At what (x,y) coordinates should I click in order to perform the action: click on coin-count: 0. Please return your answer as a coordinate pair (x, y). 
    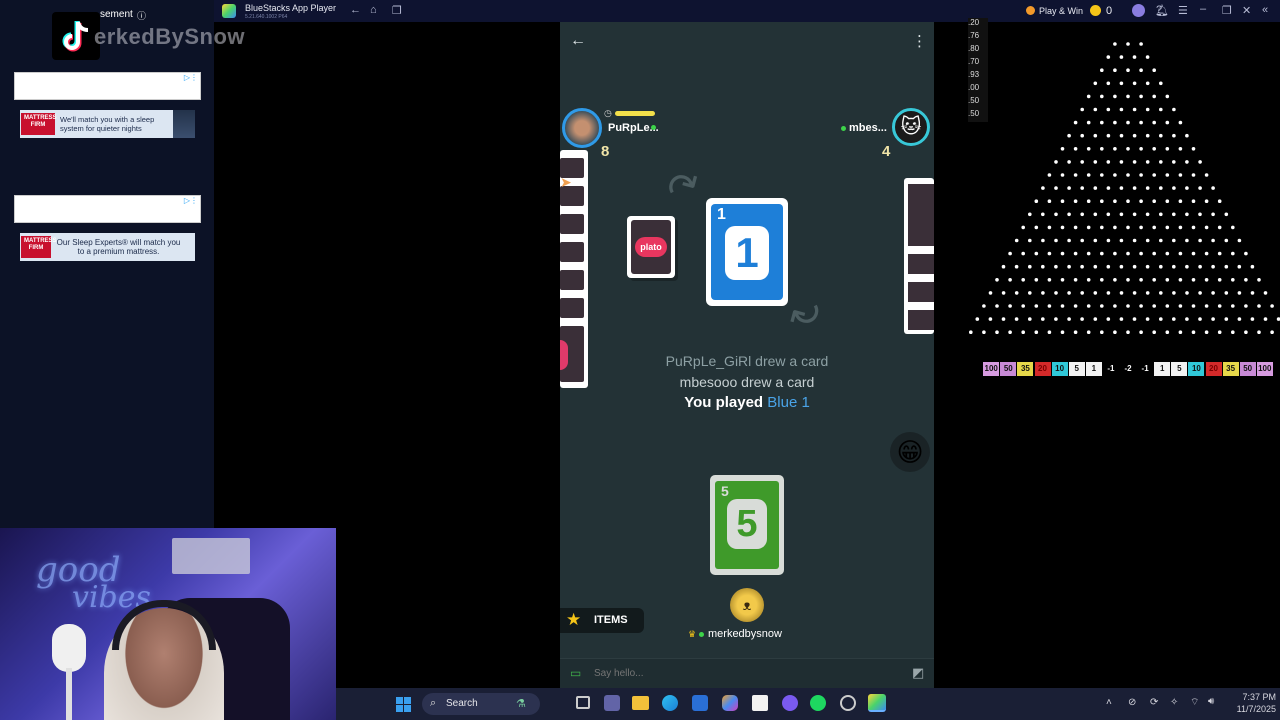
    Looking at the image, I should click on (1109, 11).